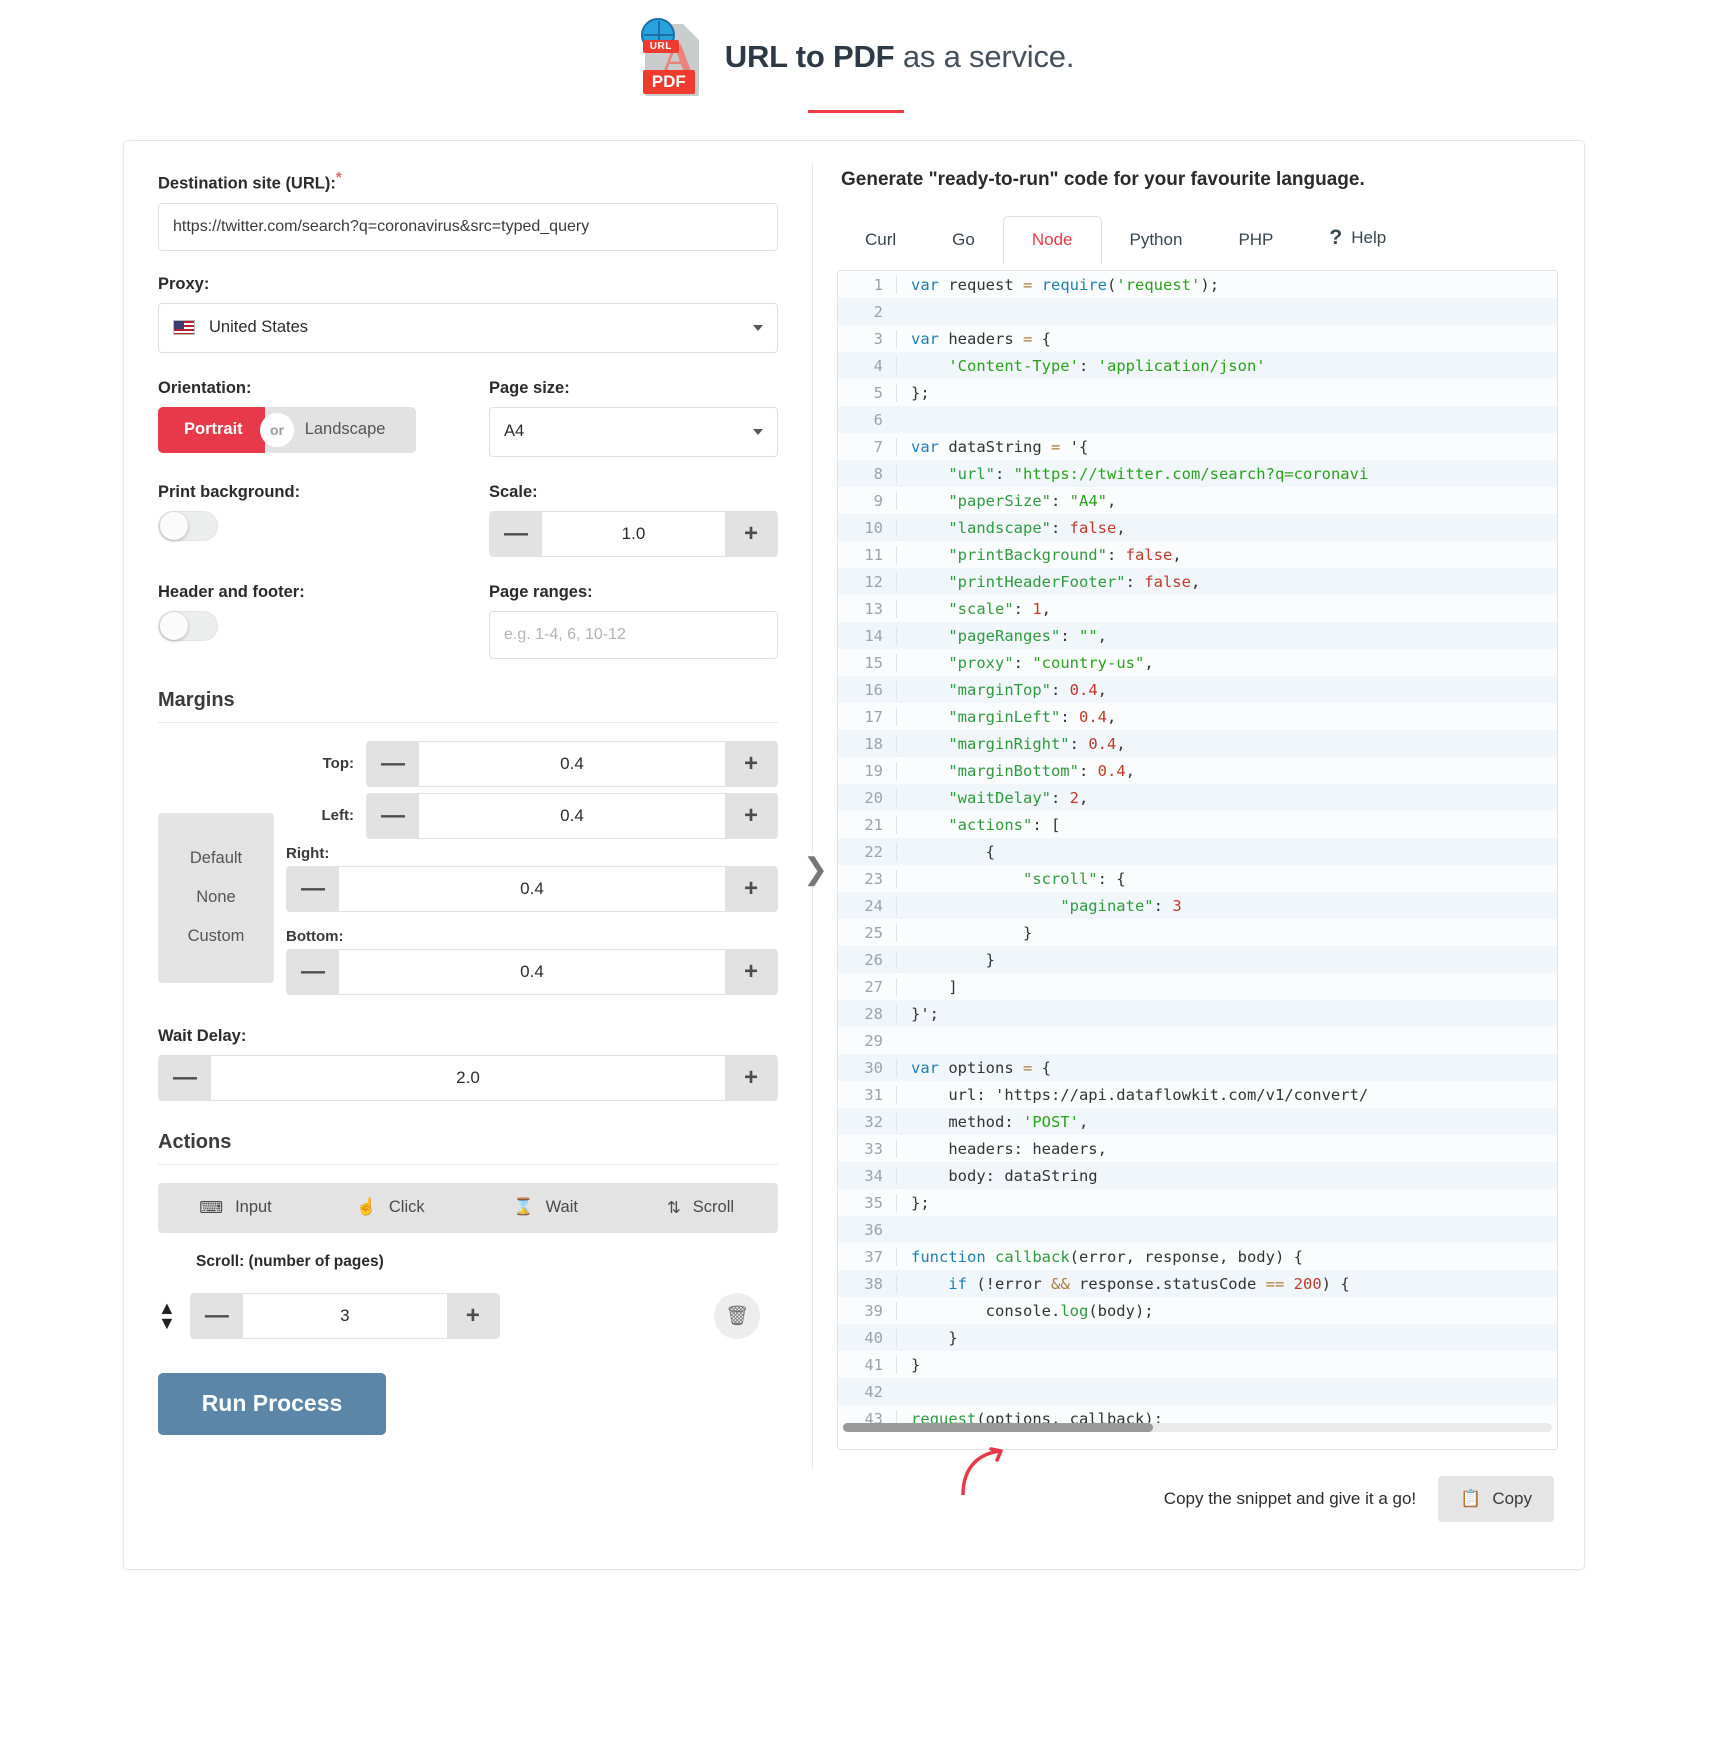  What do you see at coordinates (1197, 1040) in the screenshot?
I see `code-line: 29` at bounding box center [1197, 1040].